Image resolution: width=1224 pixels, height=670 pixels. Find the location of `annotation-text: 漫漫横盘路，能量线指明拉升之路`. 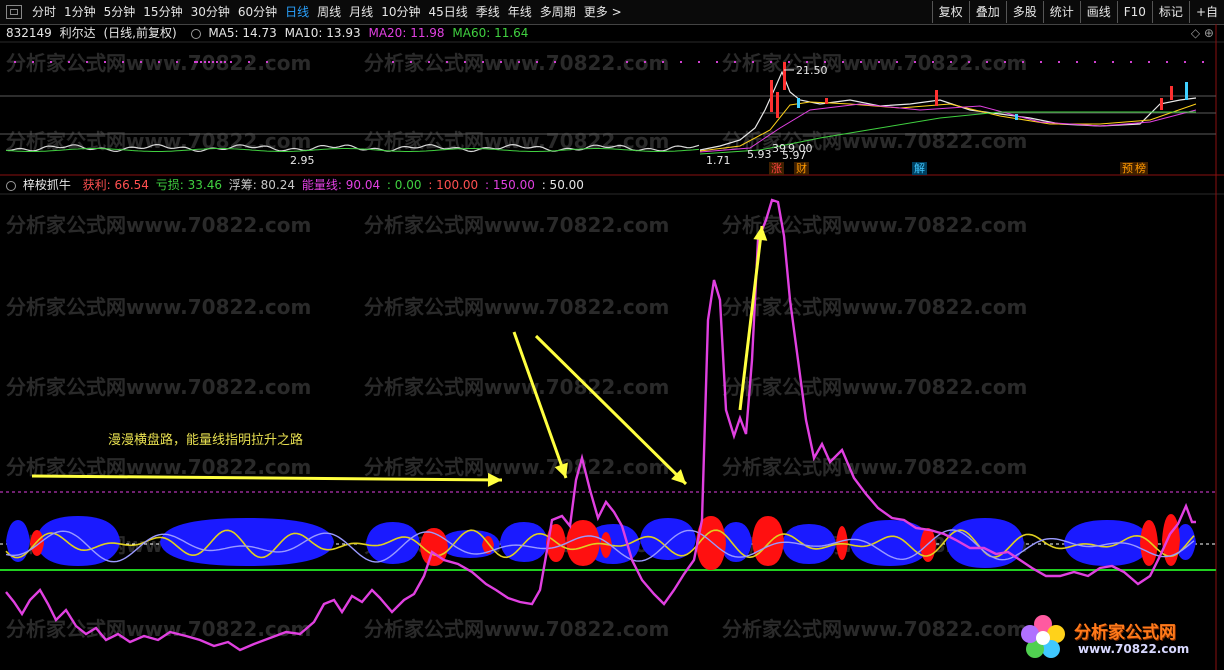

annotation-text: 漫漫横盘路，能量线指明拉升之路 is located at coordinates (206, 440).